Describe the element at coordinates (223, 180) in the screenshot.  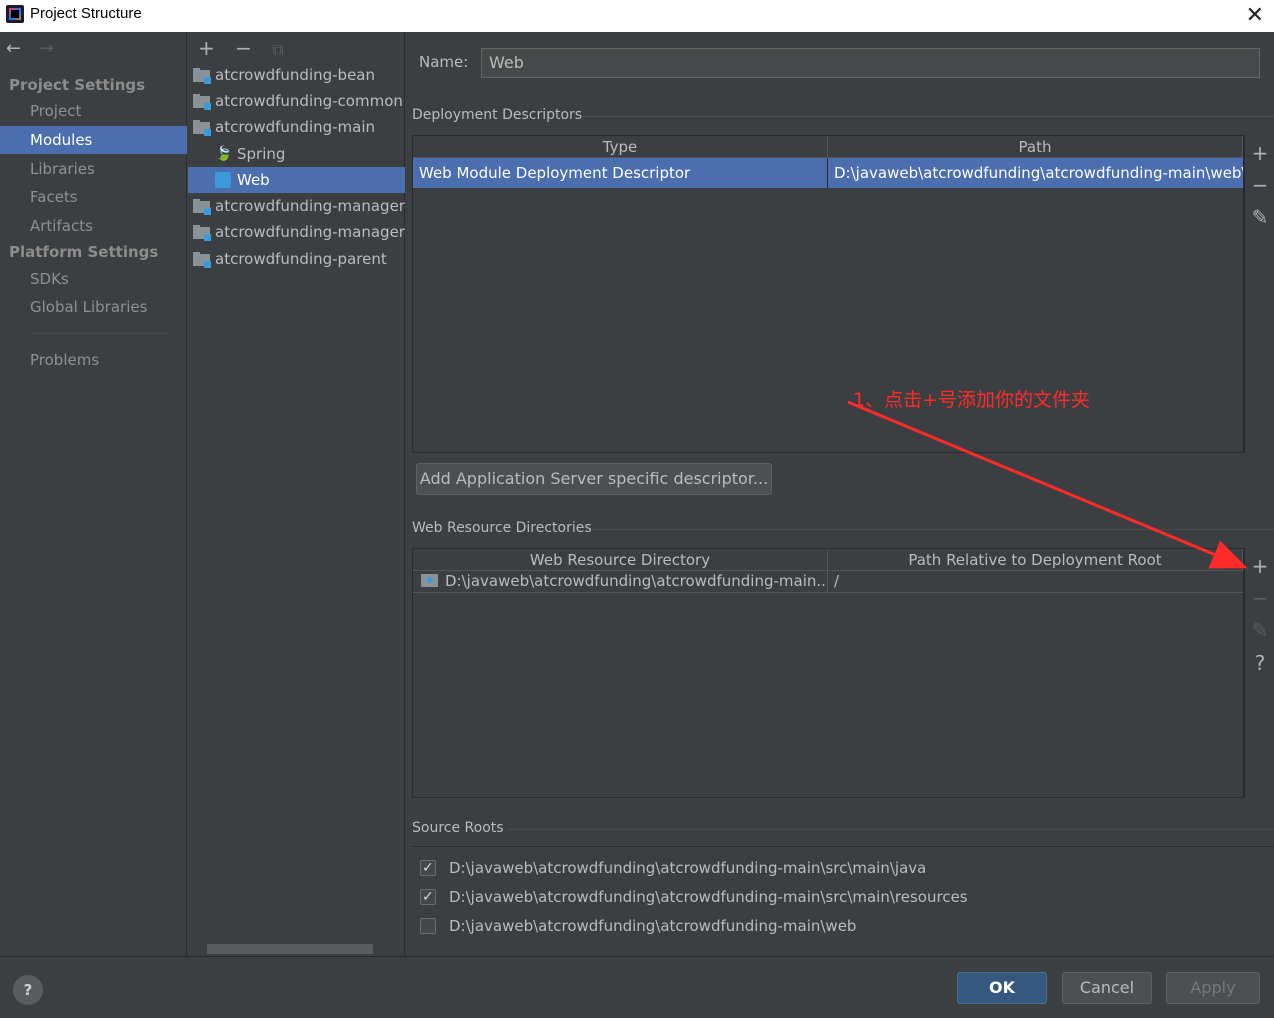
I see `web-facet-icon` at that location.